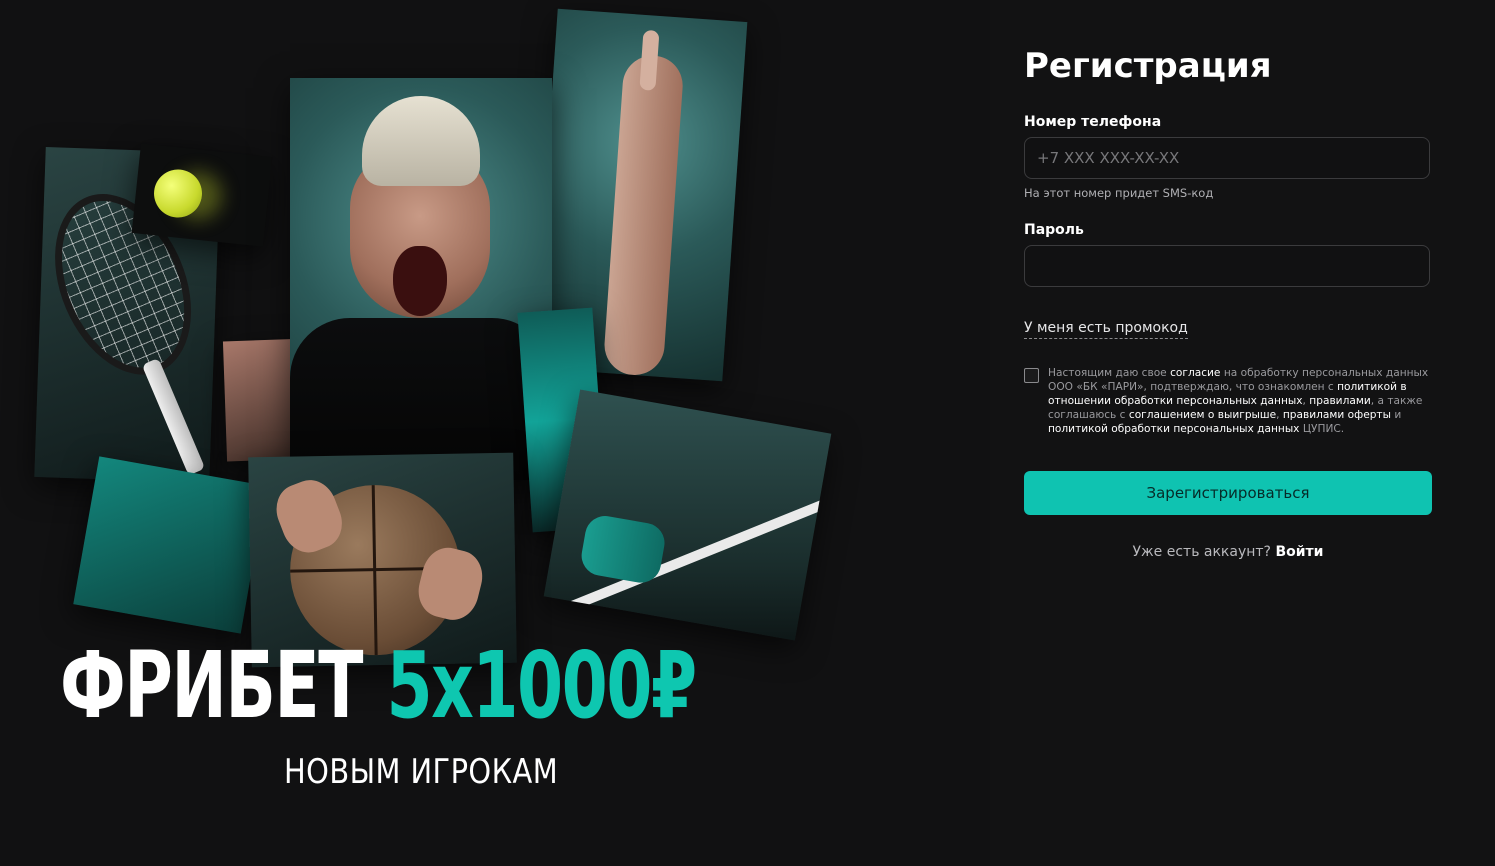 This screenshot has width=1495, height=866. Describe the element at coordinates (173, 416) in the screenshot. I see `tennis-racket-handle-image` at that location.